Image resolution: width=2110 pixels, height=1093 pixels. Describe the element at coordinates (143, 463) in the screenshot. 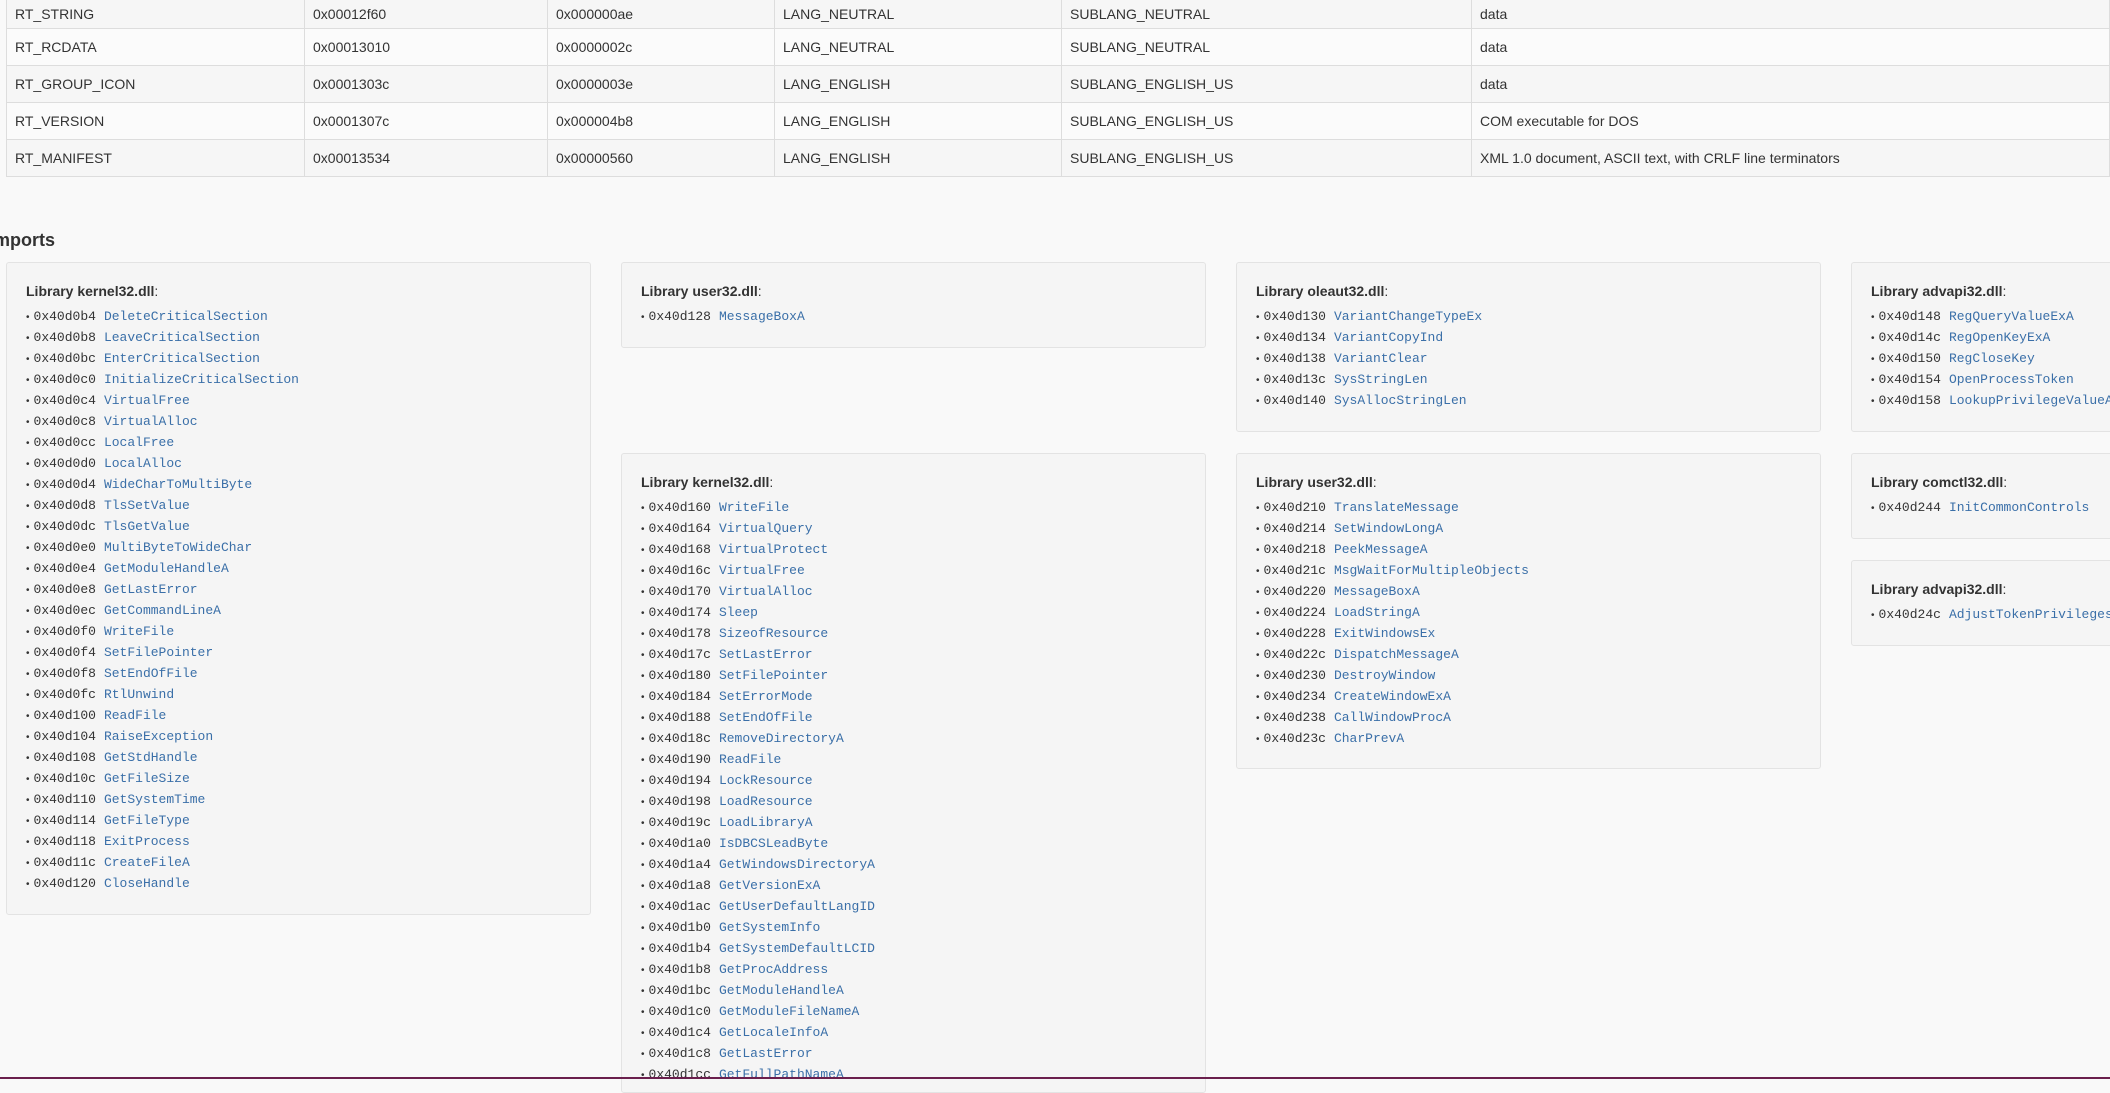

I see `import-function-link: LocalAlloc` at that location.